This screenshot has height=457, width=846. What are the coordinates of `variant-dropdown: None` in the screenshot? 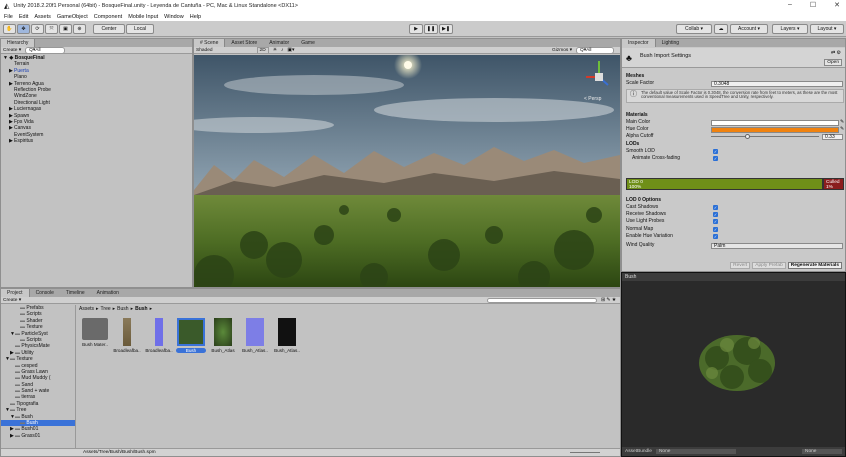 It's located at (822, 451).